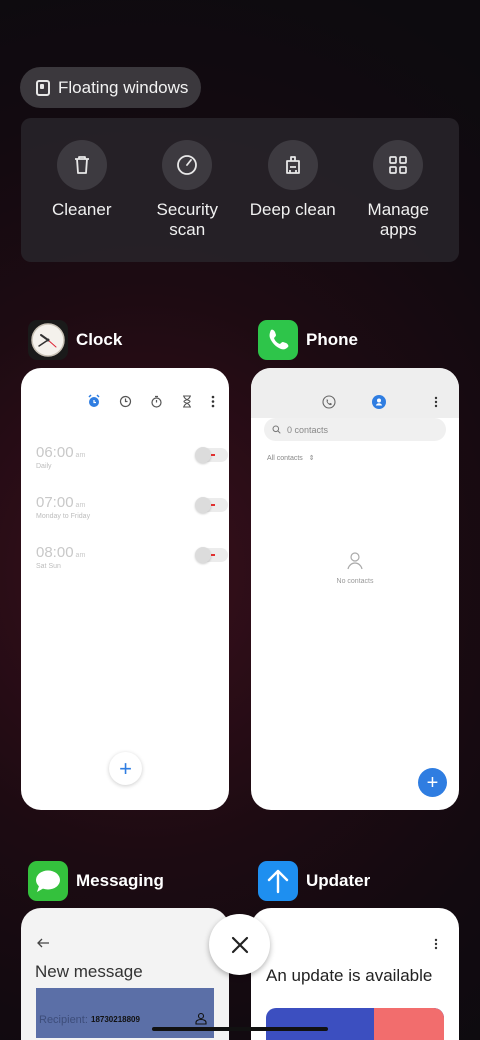 Image resolution: width=480 pixels, height=1040 pixels. Describe the element at coordinates (187, 219) in the screenshot. I see `security-scan-label: Security scan` at that location.